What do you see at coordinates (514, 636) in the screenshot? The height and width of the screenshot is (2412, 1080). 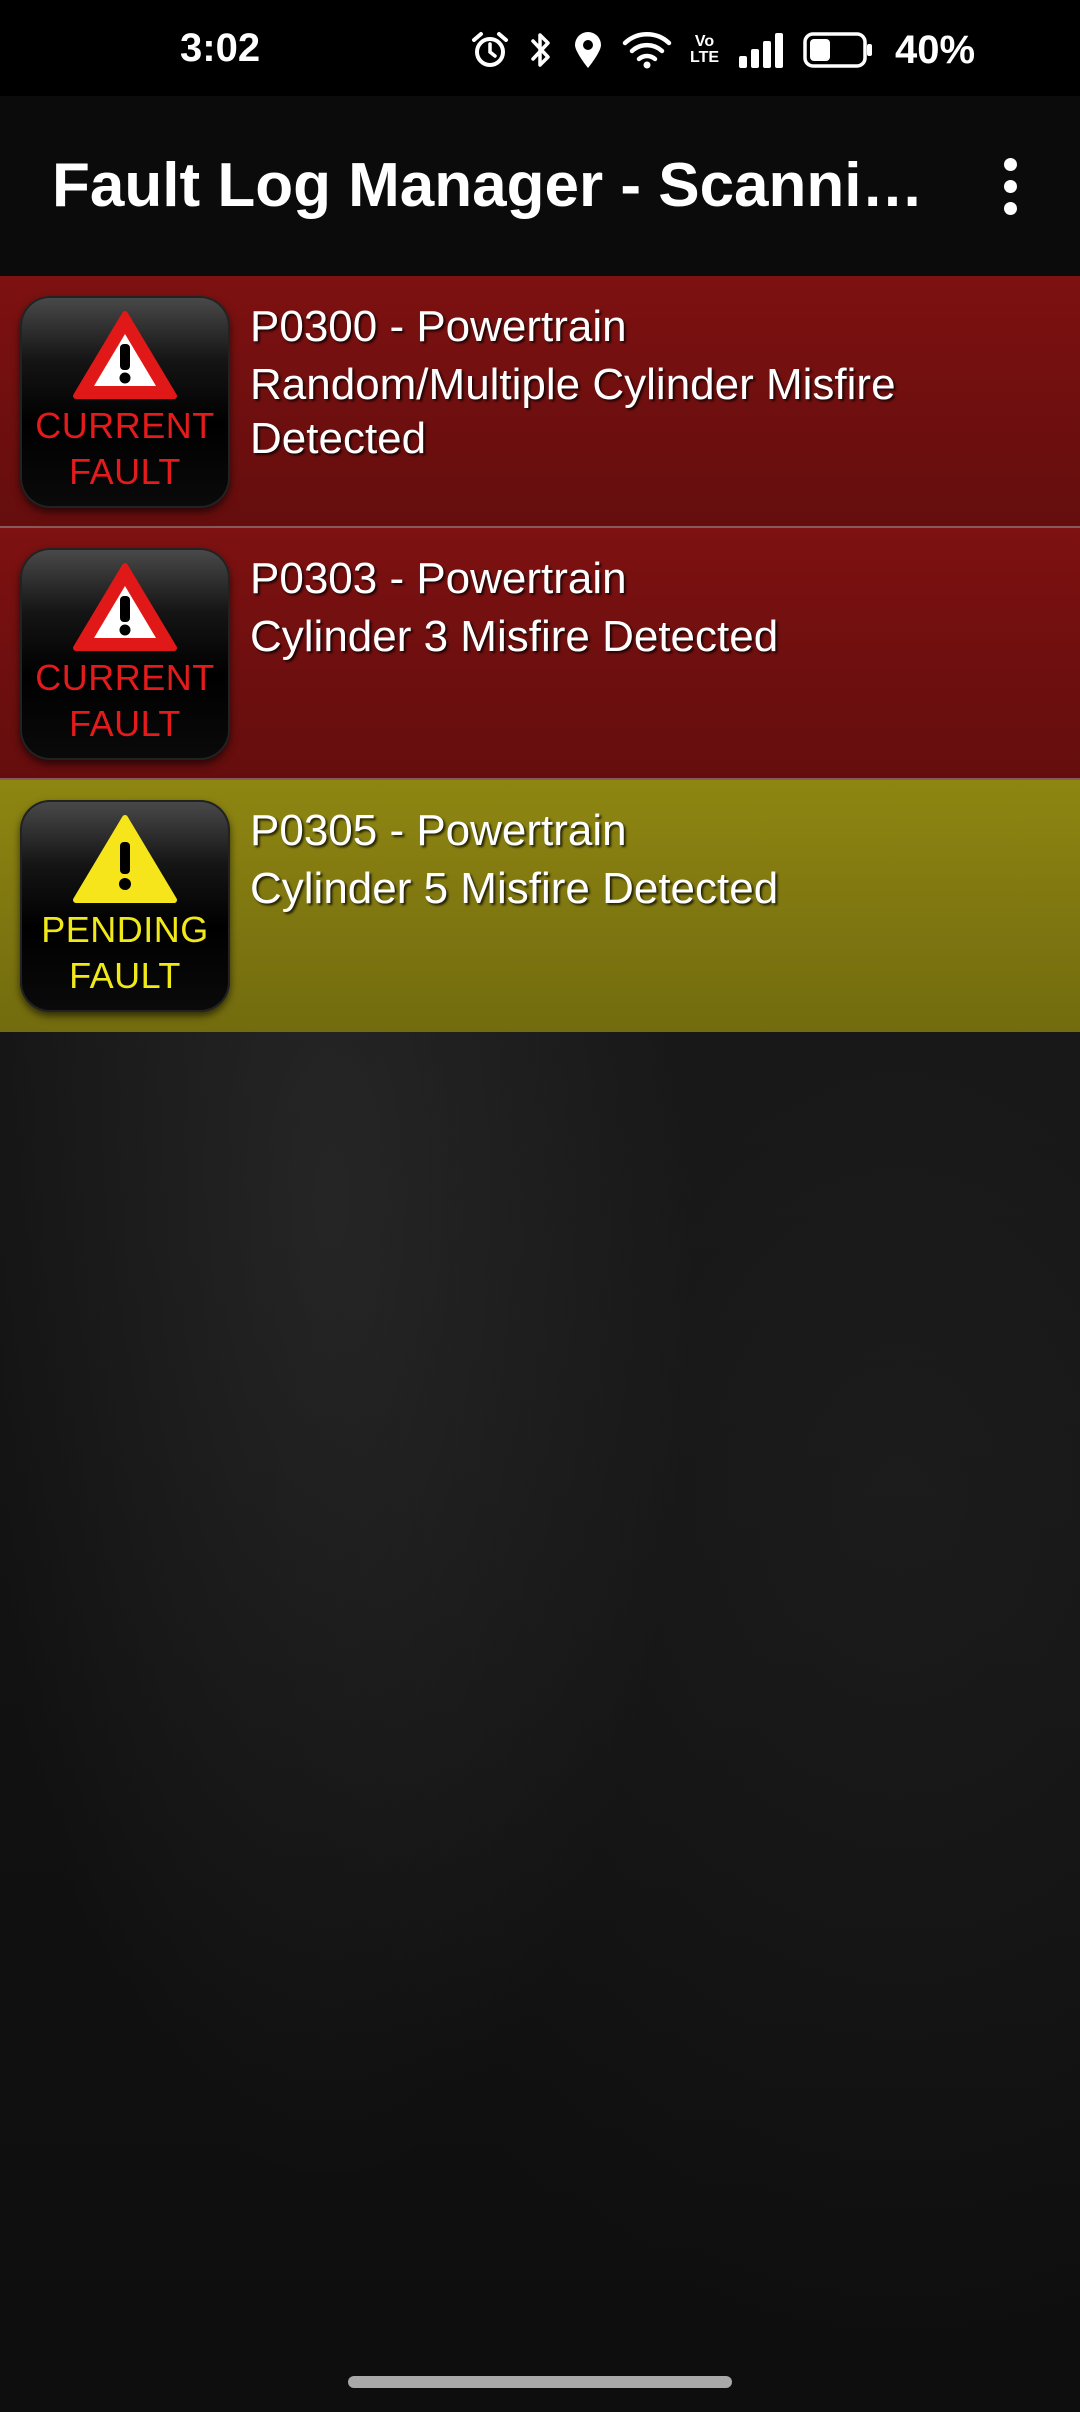 I see `fault-description: Cylinder 3 Misfire Detected` at bounding box center [514, 636].